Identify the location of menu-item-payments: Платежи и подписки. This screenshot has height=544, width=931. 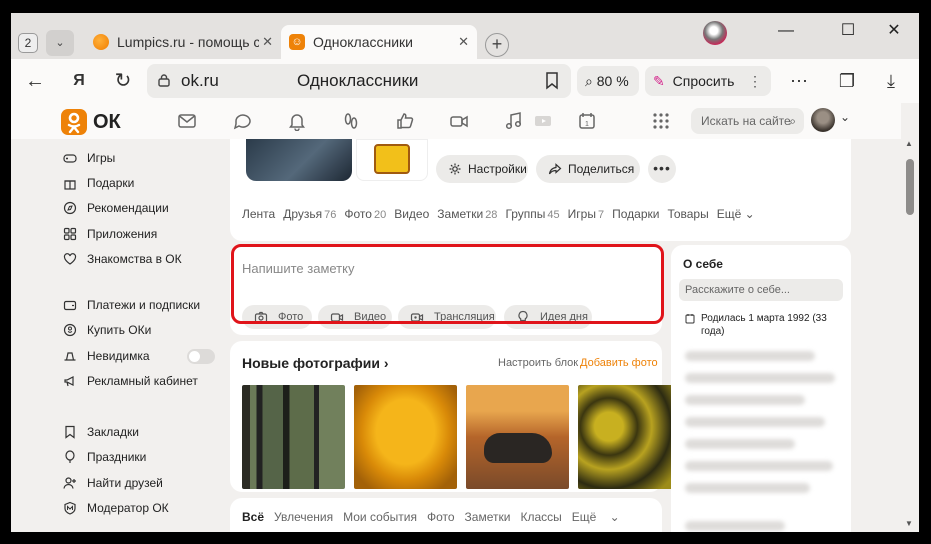
(147, 305).